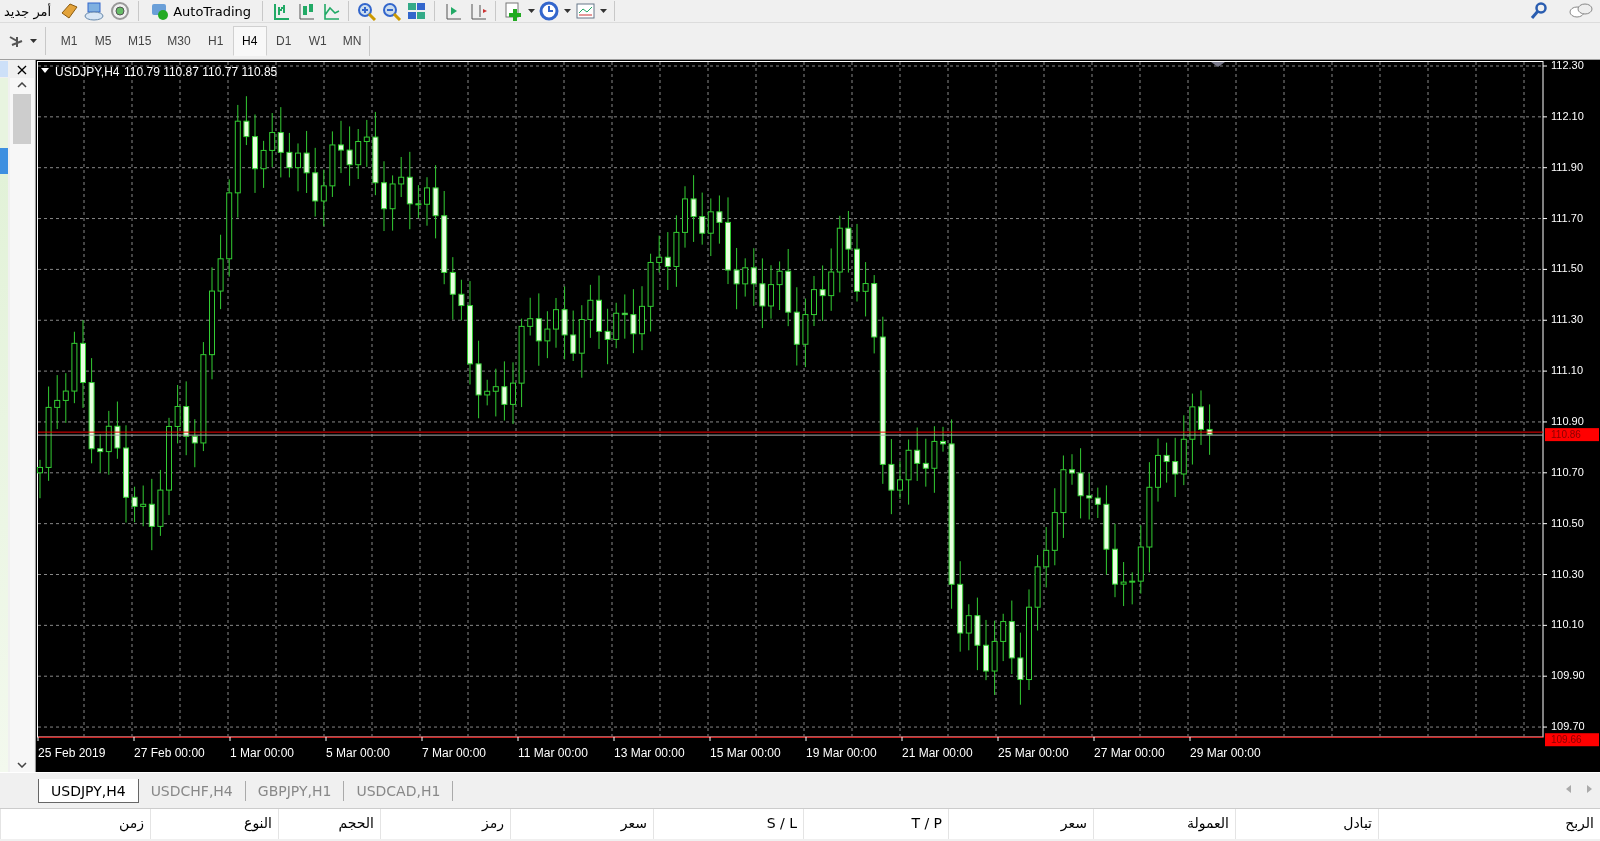 This screenshot has width=1600, height=841. Describe the element at coordinates (1567, 522) in the screenshot. I see `price-axis-label: 110.50` at that location.